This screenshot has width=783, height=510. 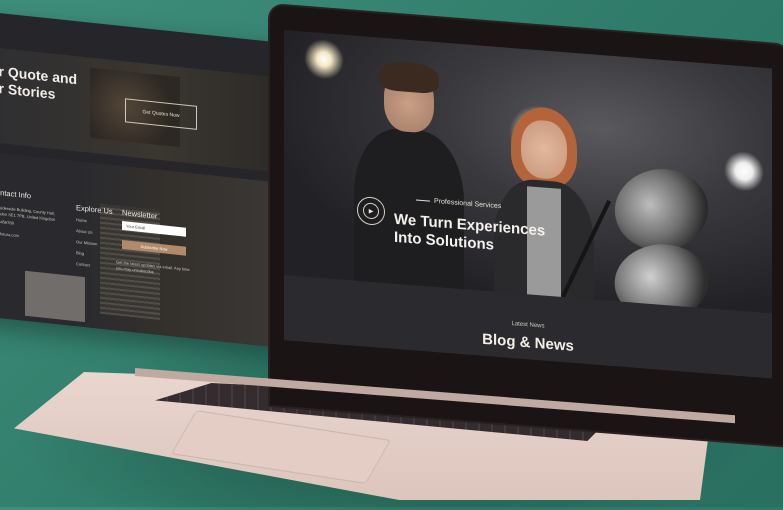 I want to click on box-image, so click(x=55, y=296).